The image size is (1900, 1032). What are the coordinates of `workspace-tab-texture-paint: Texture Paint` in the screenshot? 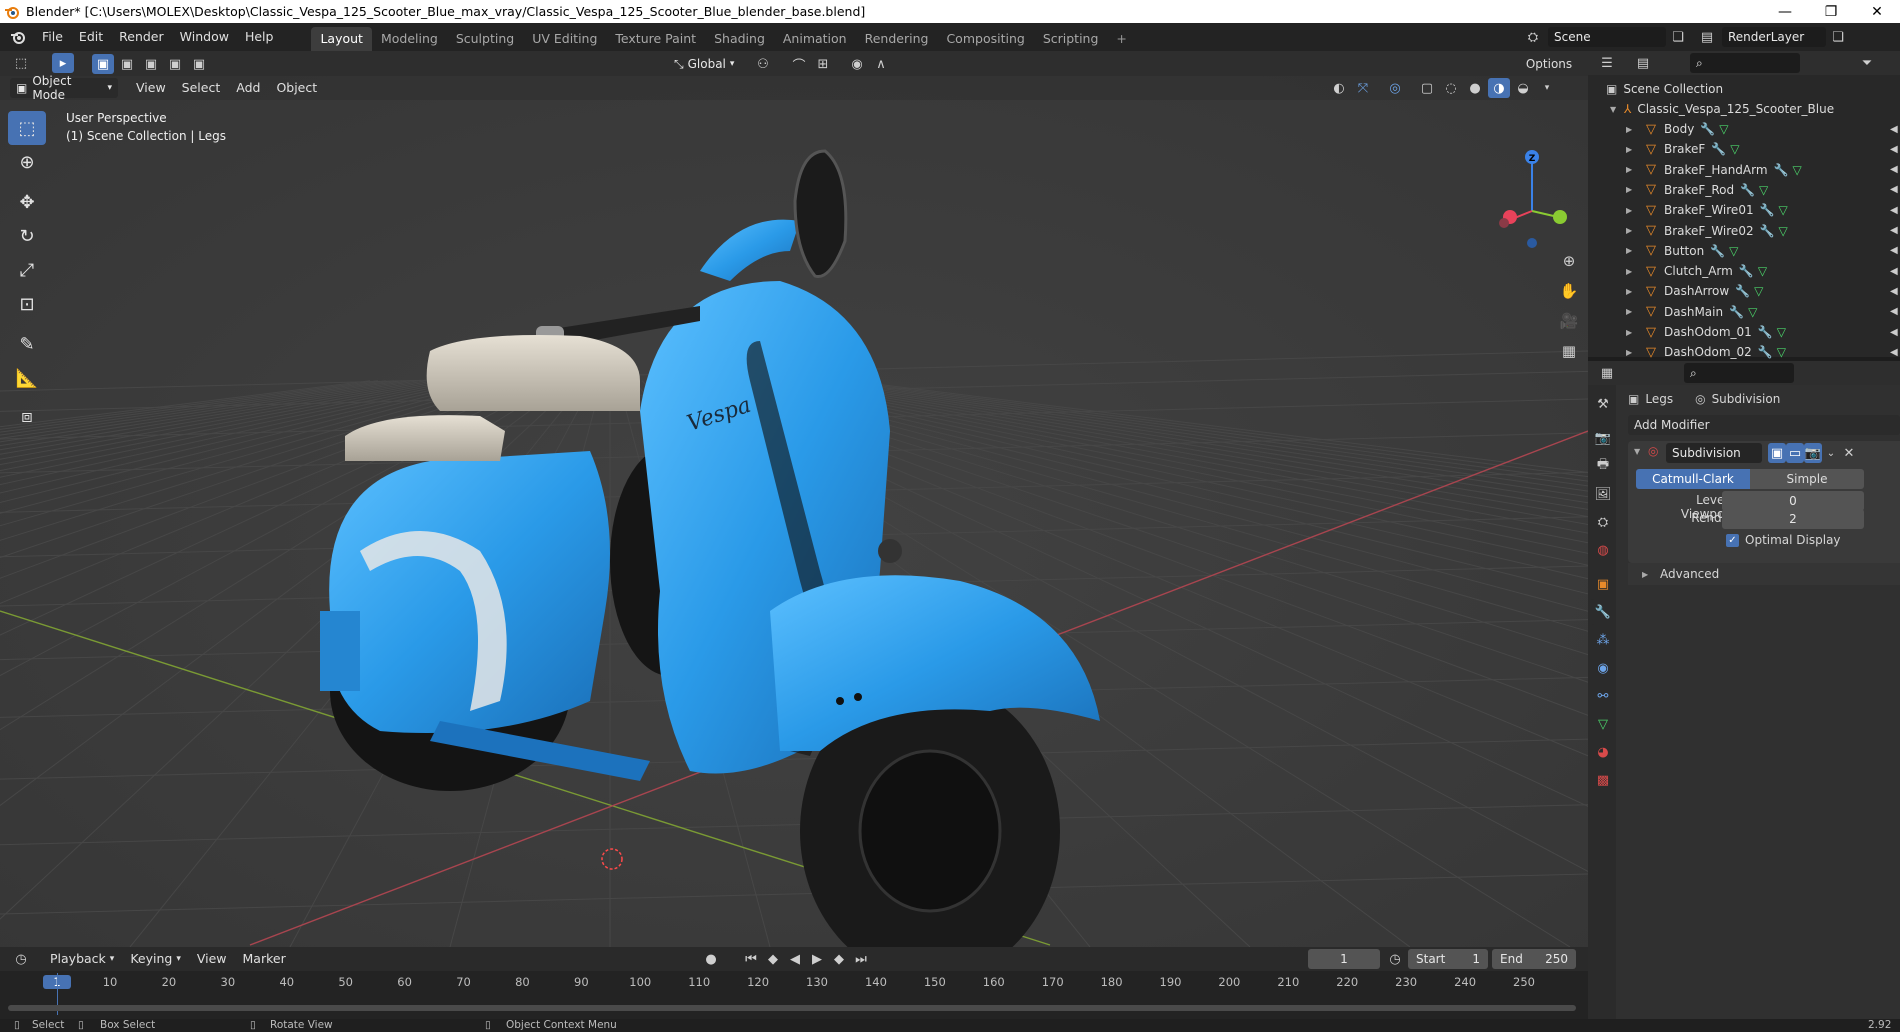 It's located at (655, 39).